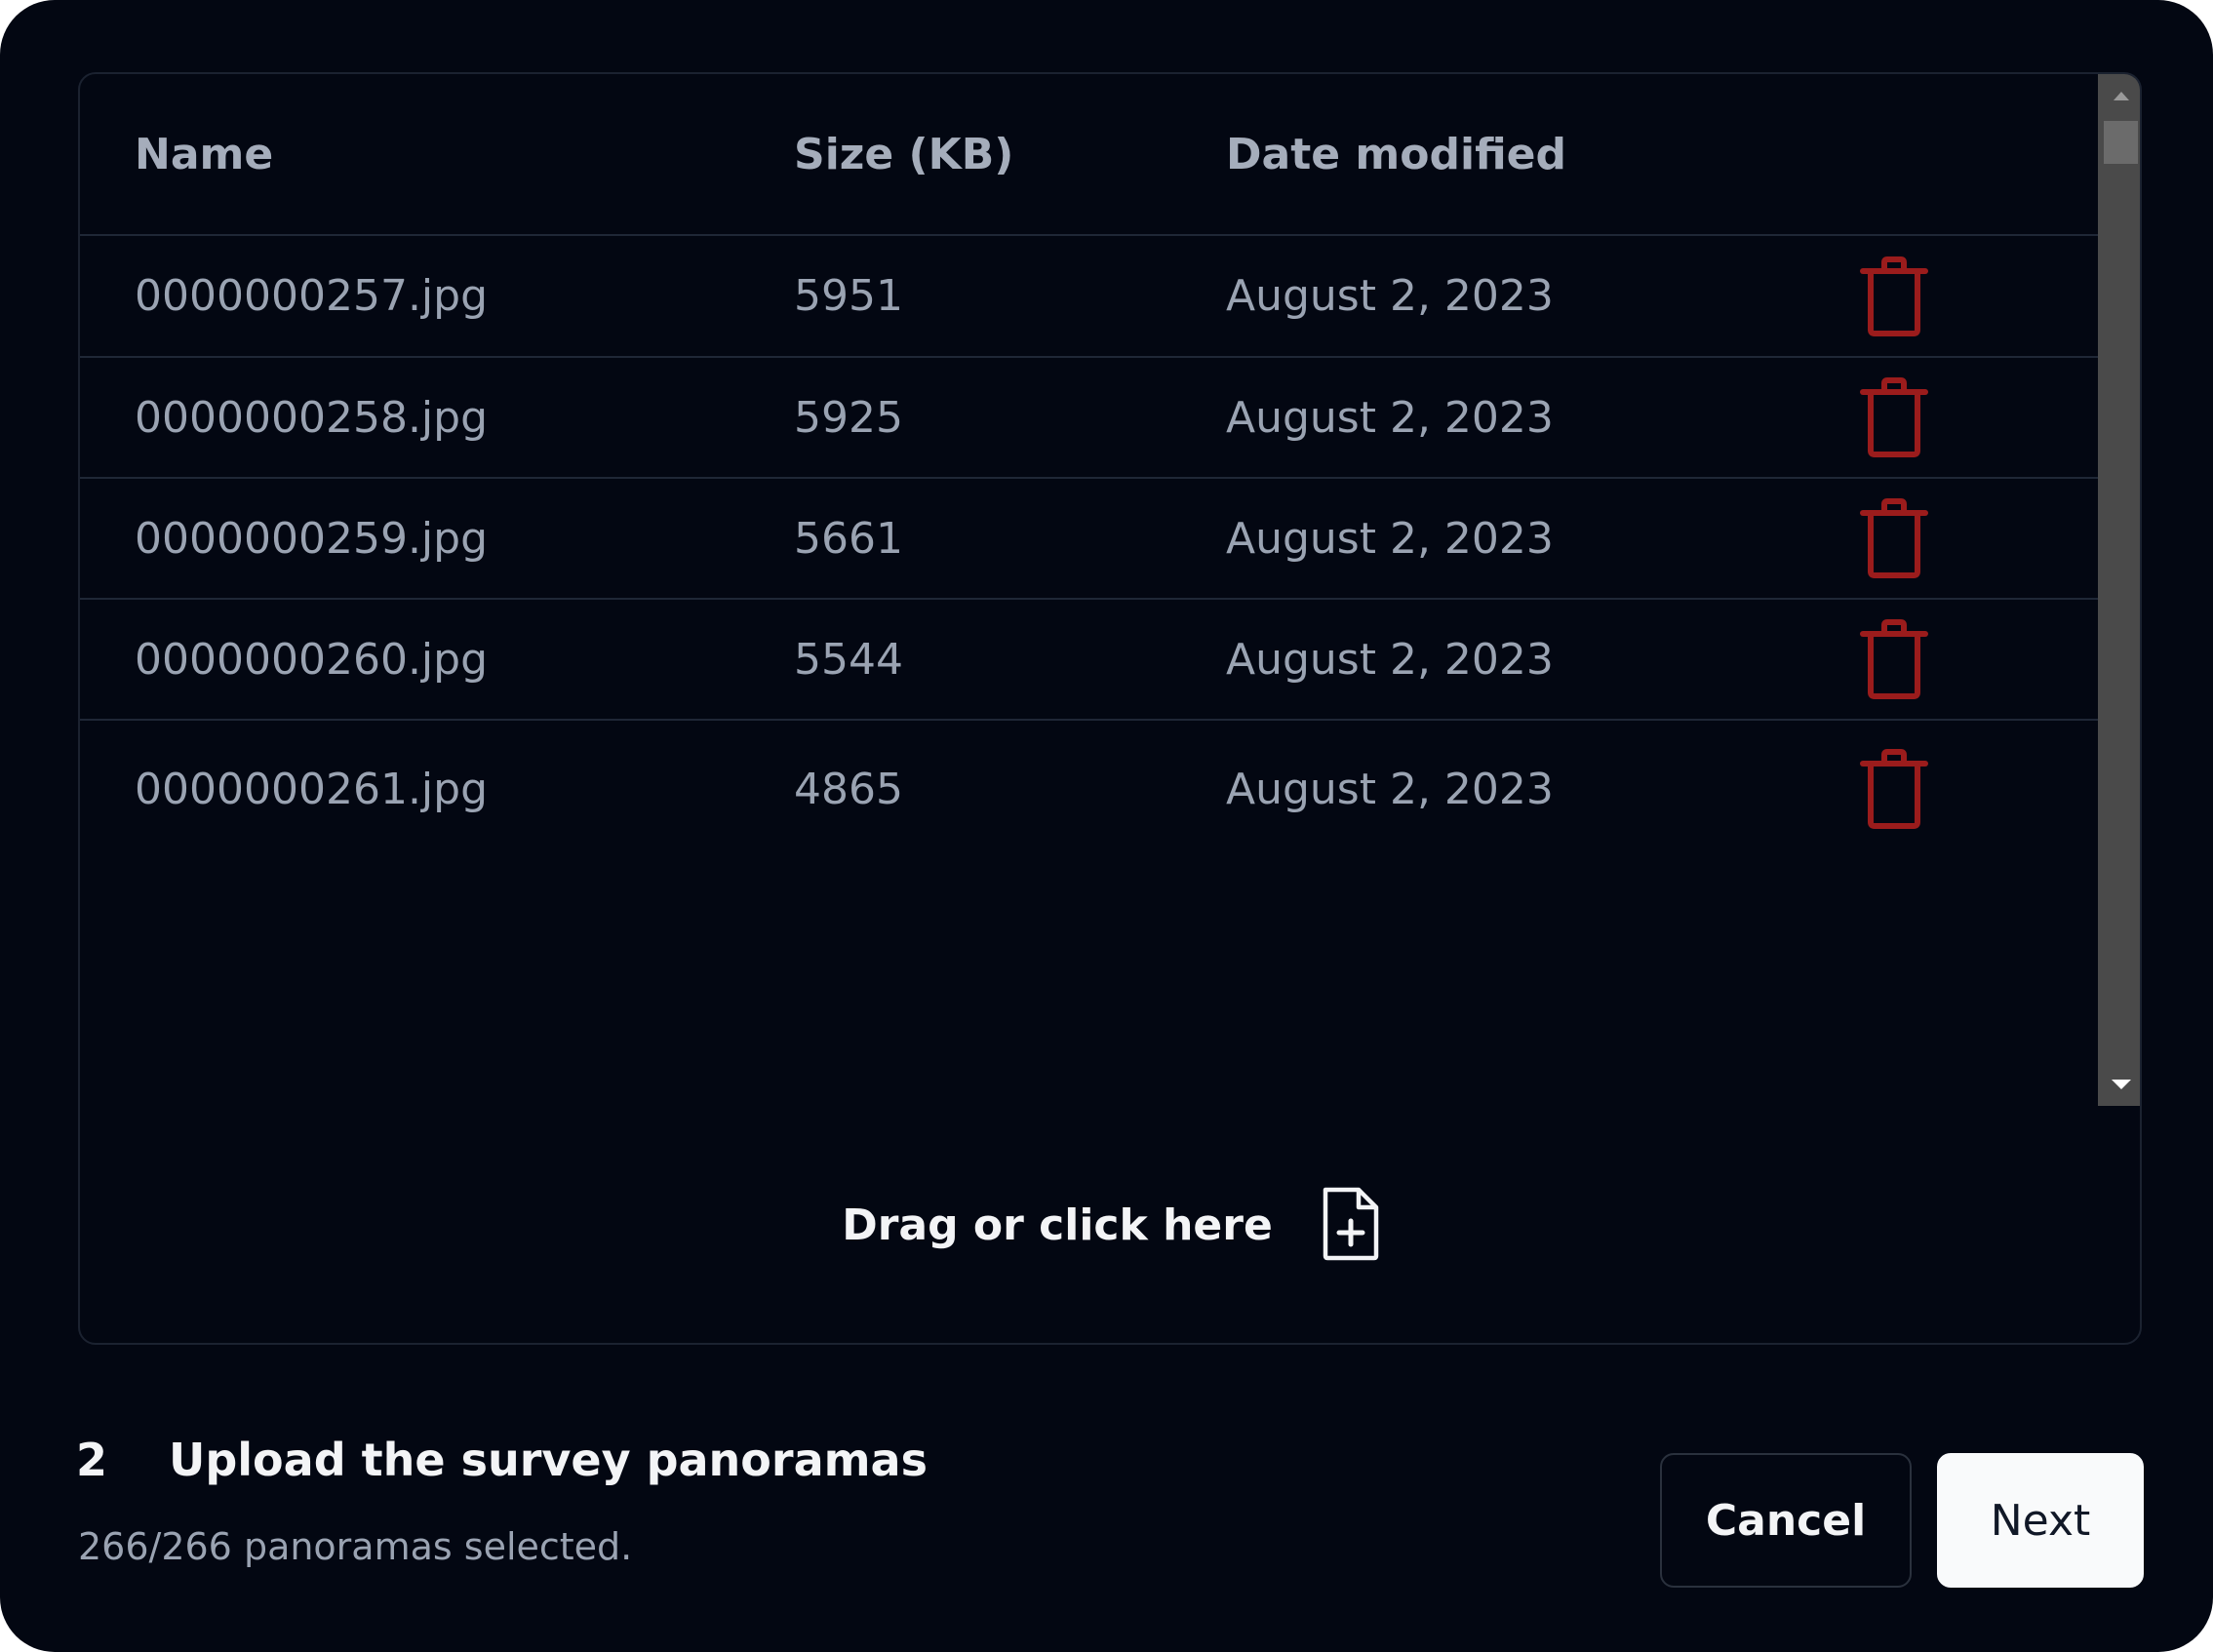  Describe the element at coordinates (1089, 789) in the screenshot. I see `table-row: 0000000261.jpg 4865 August 2, 2023` at that location.